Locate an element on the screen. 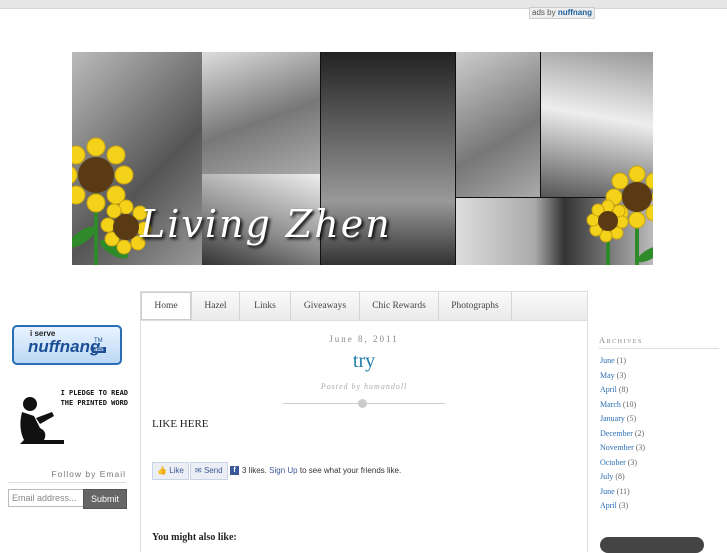  like-label: Like is located at coordinates (176, 470).